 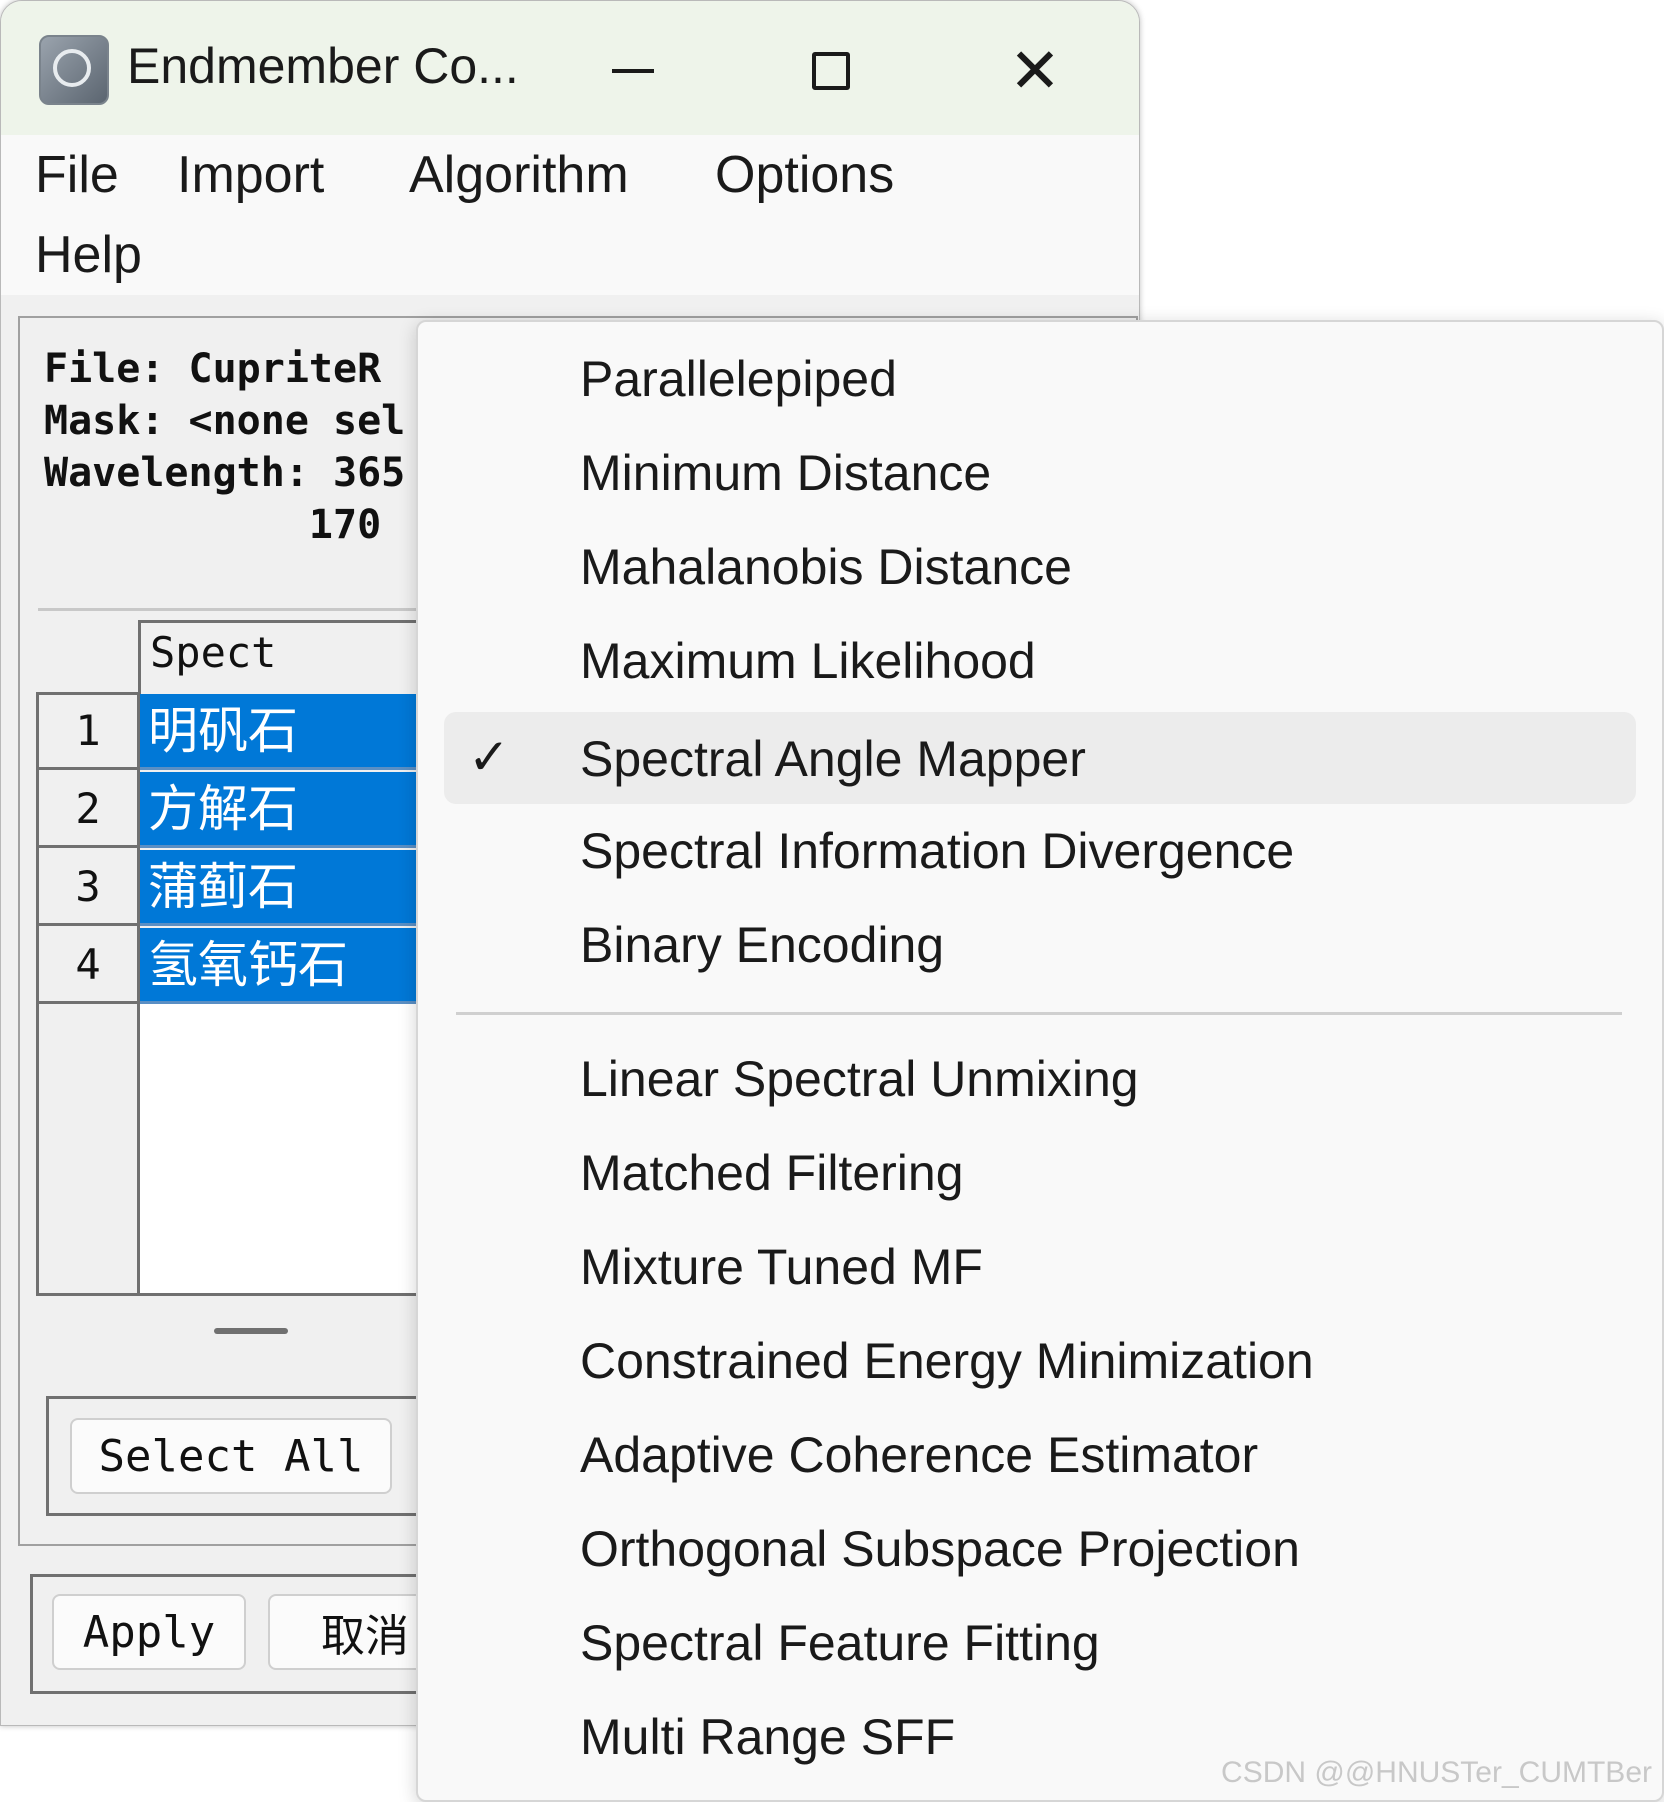 What do you see at coordinates (149, 1632) in the screenshot?
I see `apply-button: Apply` at bounding box center [149, 1632].